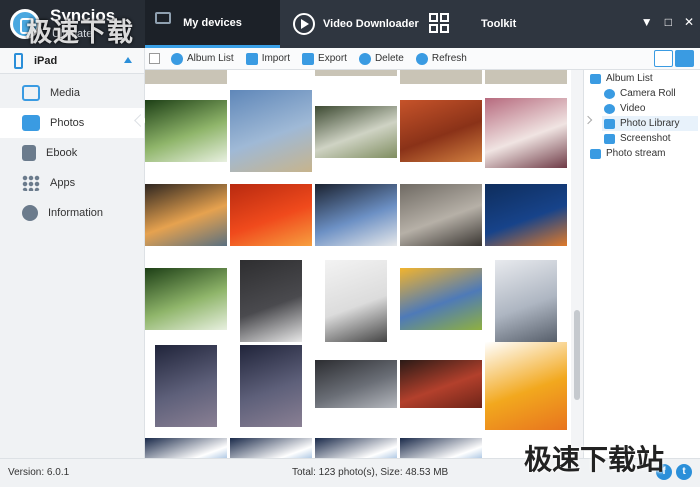 The height and width of the screenshot is (487, 700). I want to click on photo-thumbnail-koala, so click(441, 215).